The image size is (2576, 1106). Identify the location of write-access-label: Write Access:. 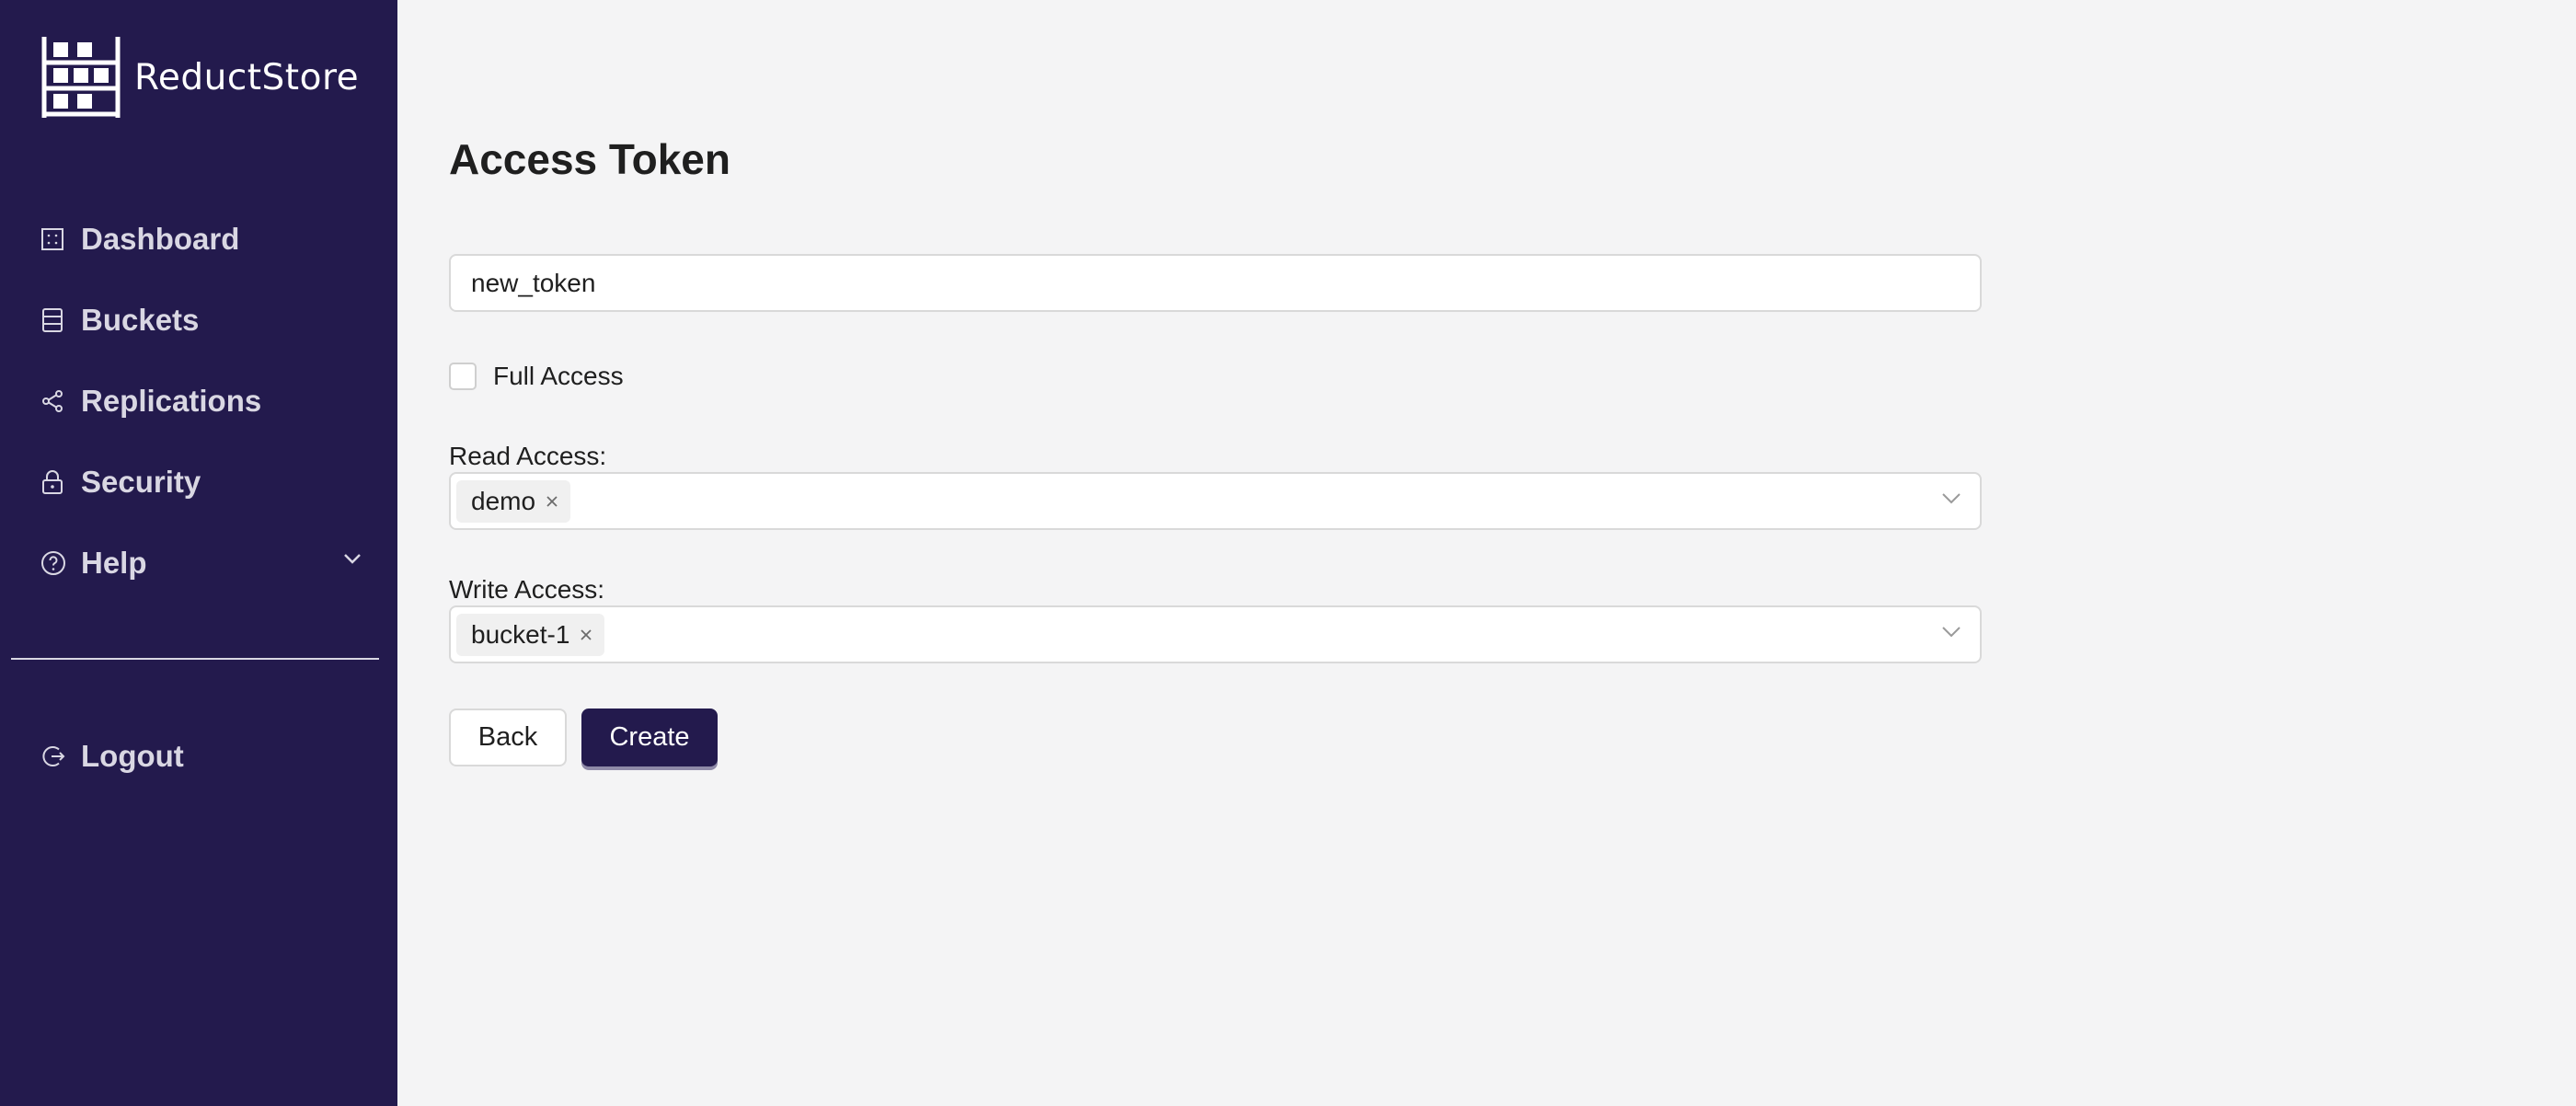
(527, 589).